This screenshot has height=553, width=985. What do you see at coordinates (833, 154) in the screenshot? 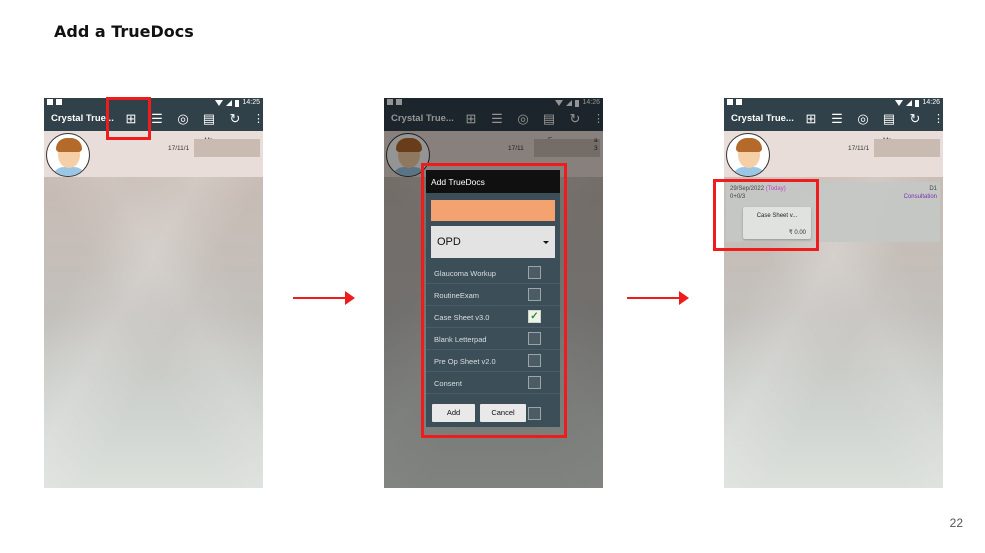
I see `patient-header: Mr. 17/11/1` at bounding box center [833, 154].